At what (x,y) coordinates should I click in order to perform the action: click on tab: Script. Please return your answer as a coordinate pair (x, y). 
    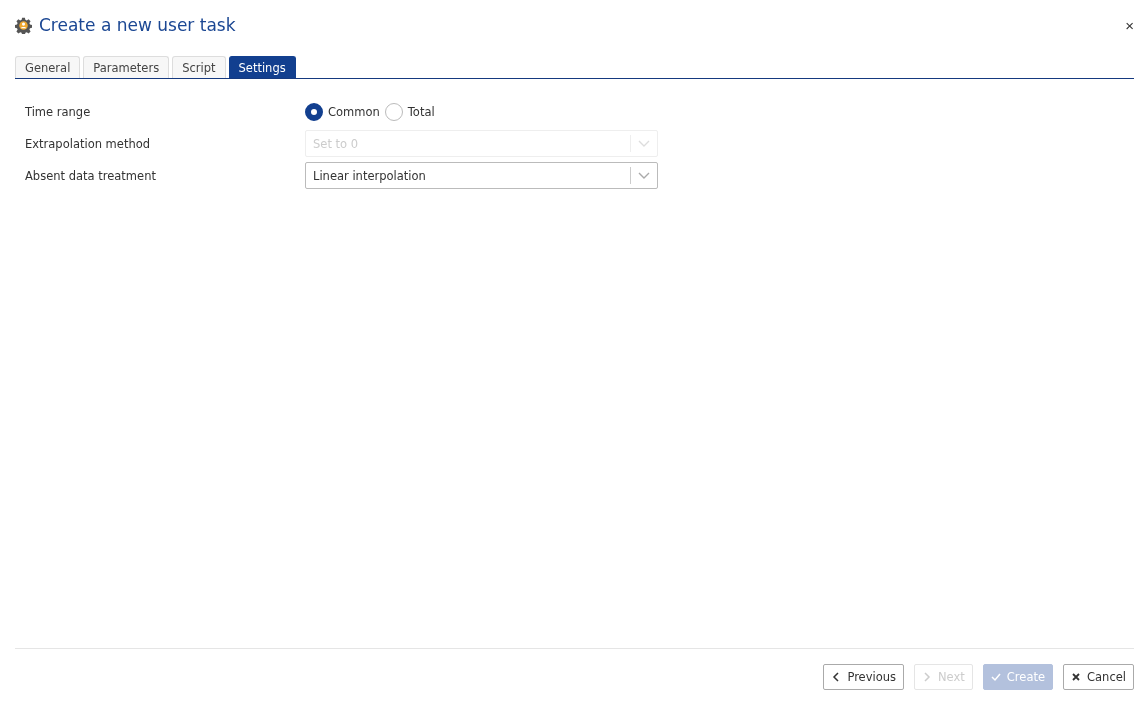
    Looking at the image, I should click on (199, 67).